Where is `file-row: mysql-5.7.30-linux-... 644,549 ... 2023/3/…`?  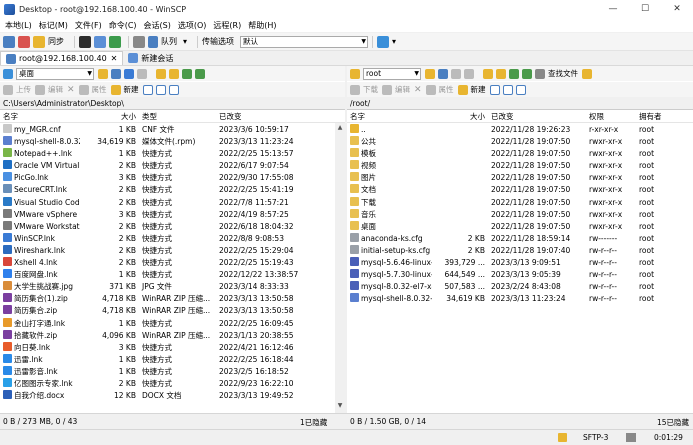 file-row: mysql-5.7.30-linux-... 644,549 ... 2023/3/… is located at coordinates (520, 275).